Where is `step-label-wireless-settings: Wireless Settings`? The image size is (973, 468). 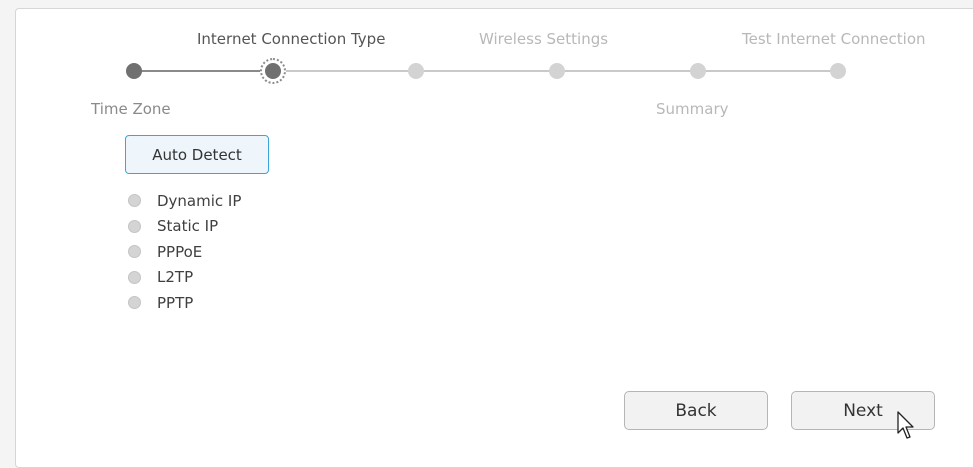
step-label-wireless-settings: Wireless Settings is located at coordinates (544, 39).